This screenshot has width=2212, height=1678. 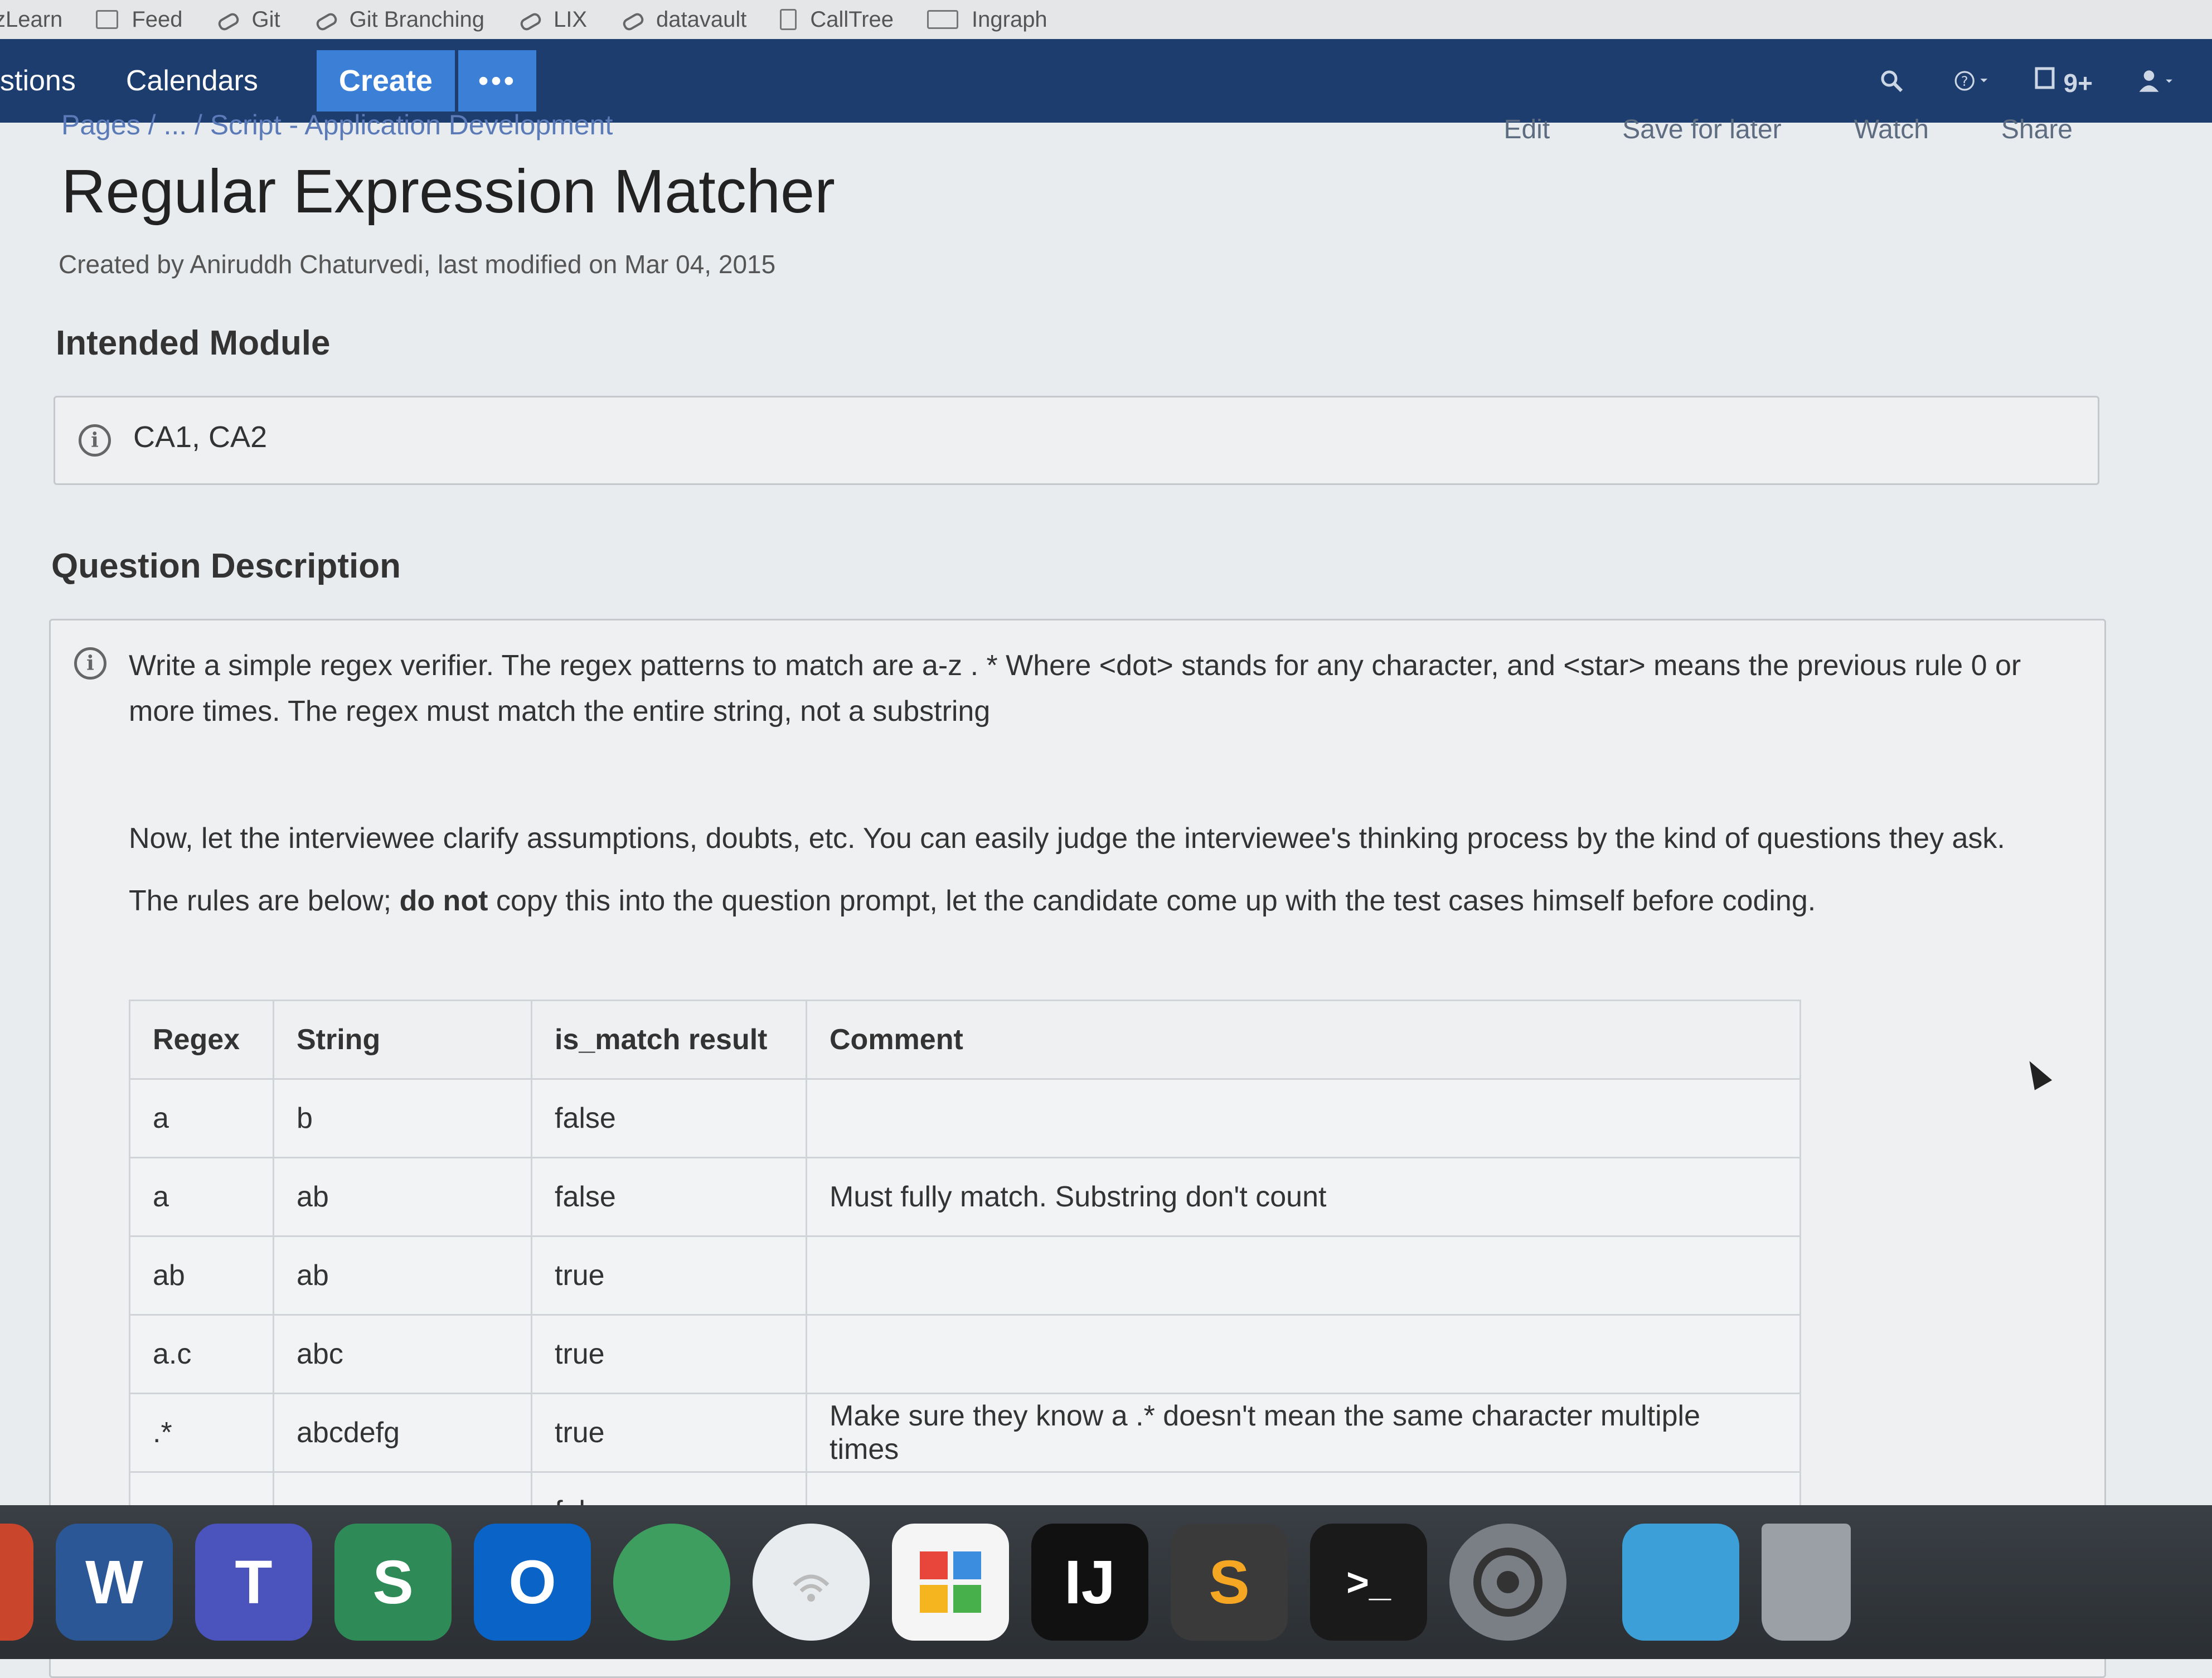 I want to click on bookmark-label: Feed, so click(x=157, y=19).